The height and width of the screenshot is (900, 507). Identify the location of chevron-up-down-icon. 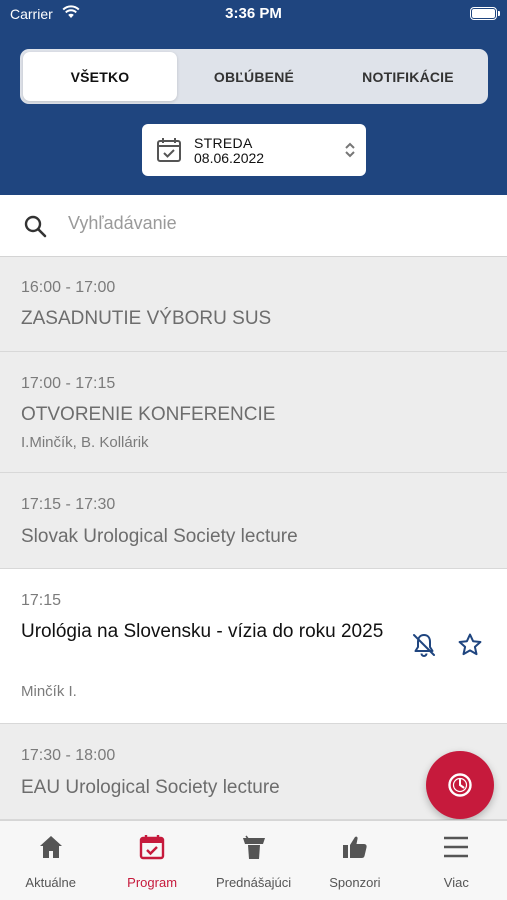
(350, 150).